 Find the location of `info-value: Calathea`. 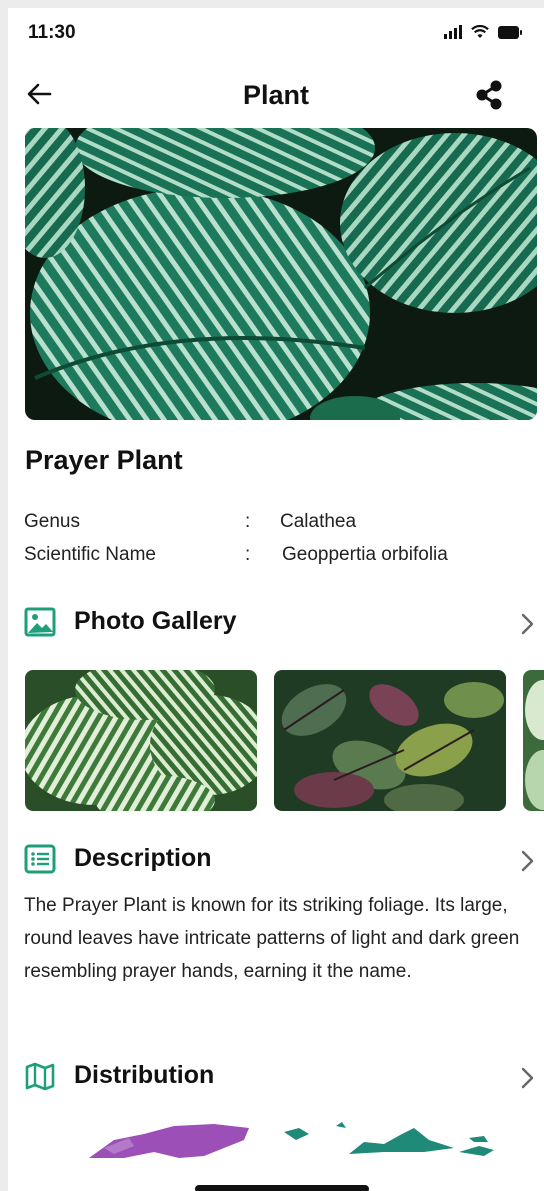

info-value: Calathea is located at coordinates (318, 521).